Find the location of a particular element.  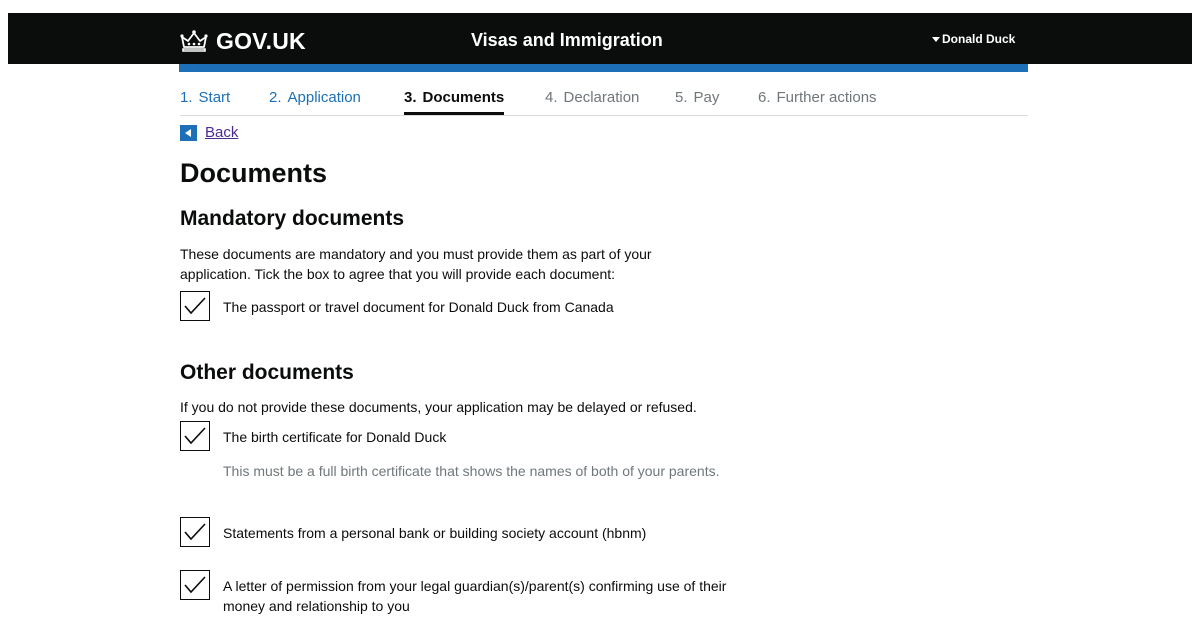

user-menu: Donald Duck is located at coordinates (973, 39).